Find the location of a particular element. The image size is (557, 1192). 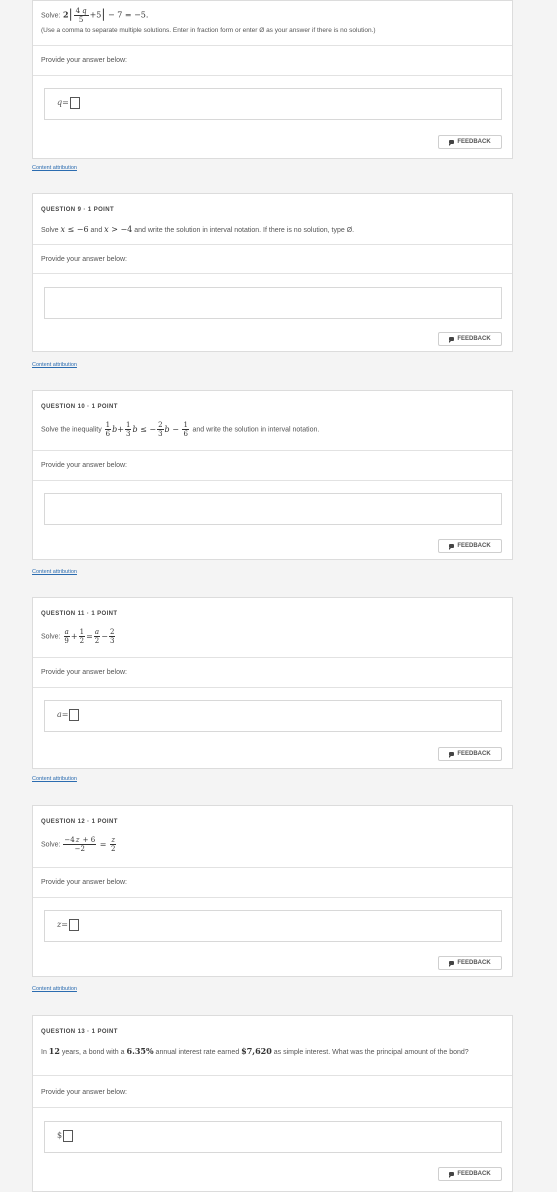

q12-heading: QUESTION 12 · 1 POINT is located at coordinates (79, 822).